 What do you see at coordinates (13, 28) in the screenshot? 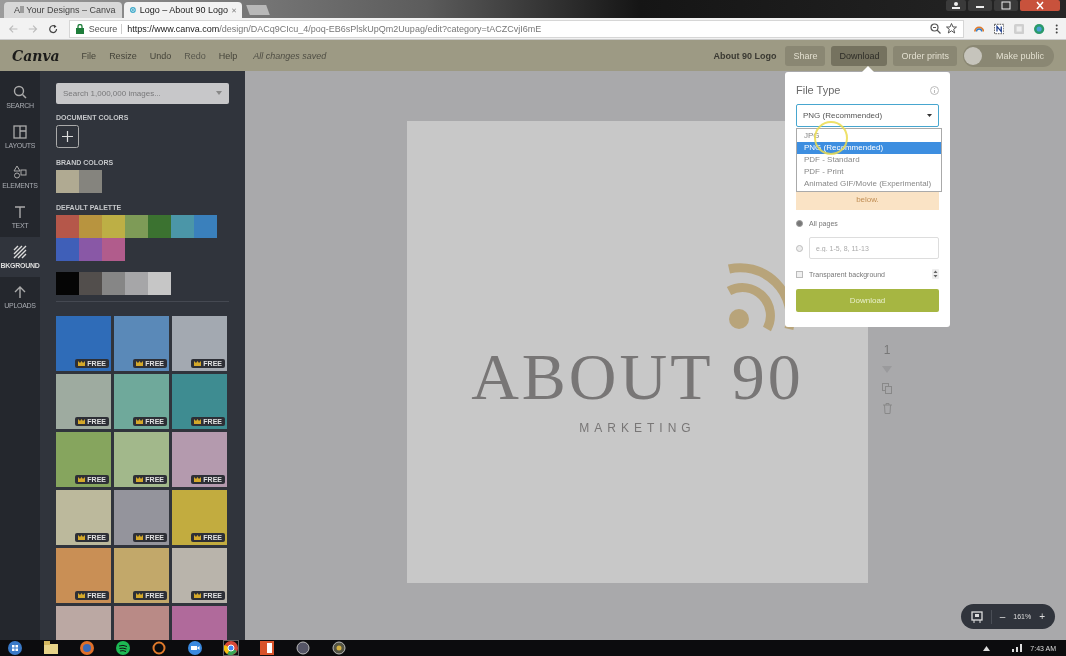
I see `back-icon` at bounding box center [13, 28].